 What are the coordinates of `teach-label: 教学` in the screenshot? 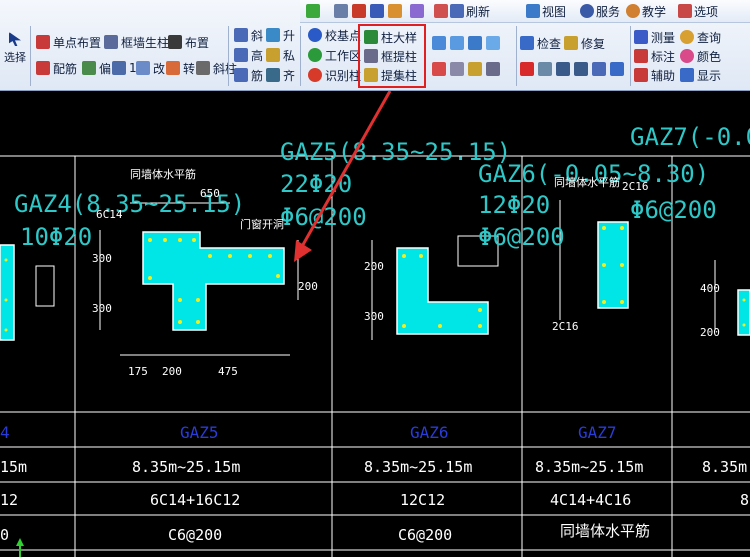 It's located at (654, 11).